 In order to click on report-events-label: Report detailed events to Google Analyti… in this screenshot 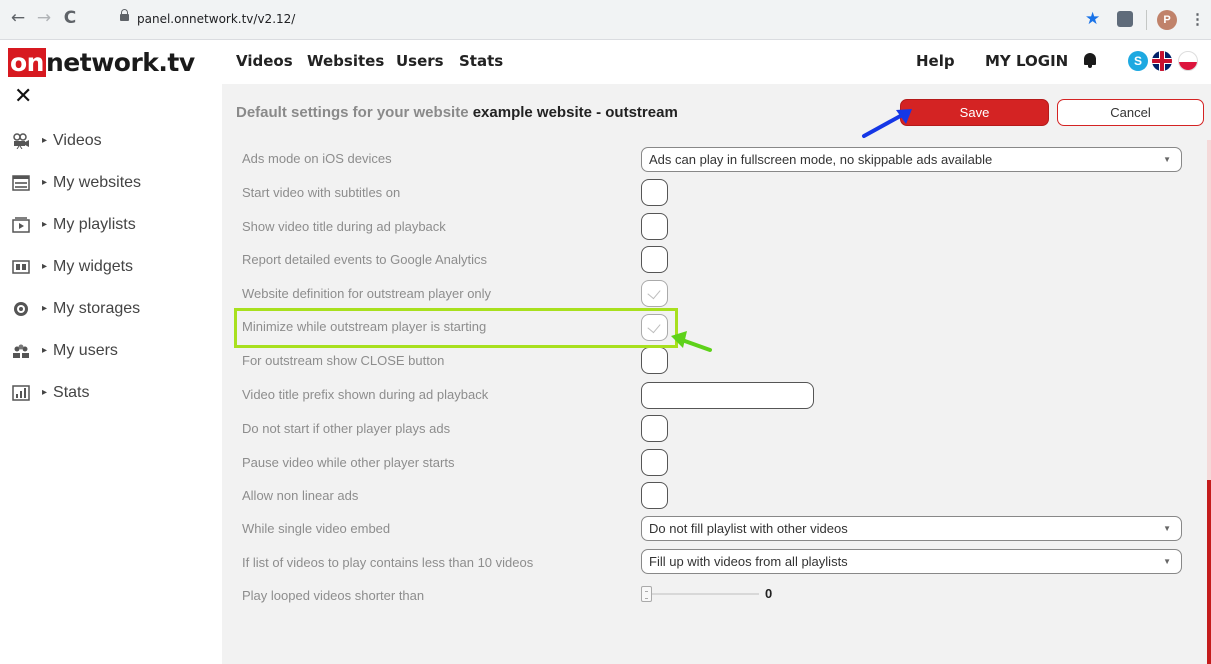, I will do `click(364, 259)`.